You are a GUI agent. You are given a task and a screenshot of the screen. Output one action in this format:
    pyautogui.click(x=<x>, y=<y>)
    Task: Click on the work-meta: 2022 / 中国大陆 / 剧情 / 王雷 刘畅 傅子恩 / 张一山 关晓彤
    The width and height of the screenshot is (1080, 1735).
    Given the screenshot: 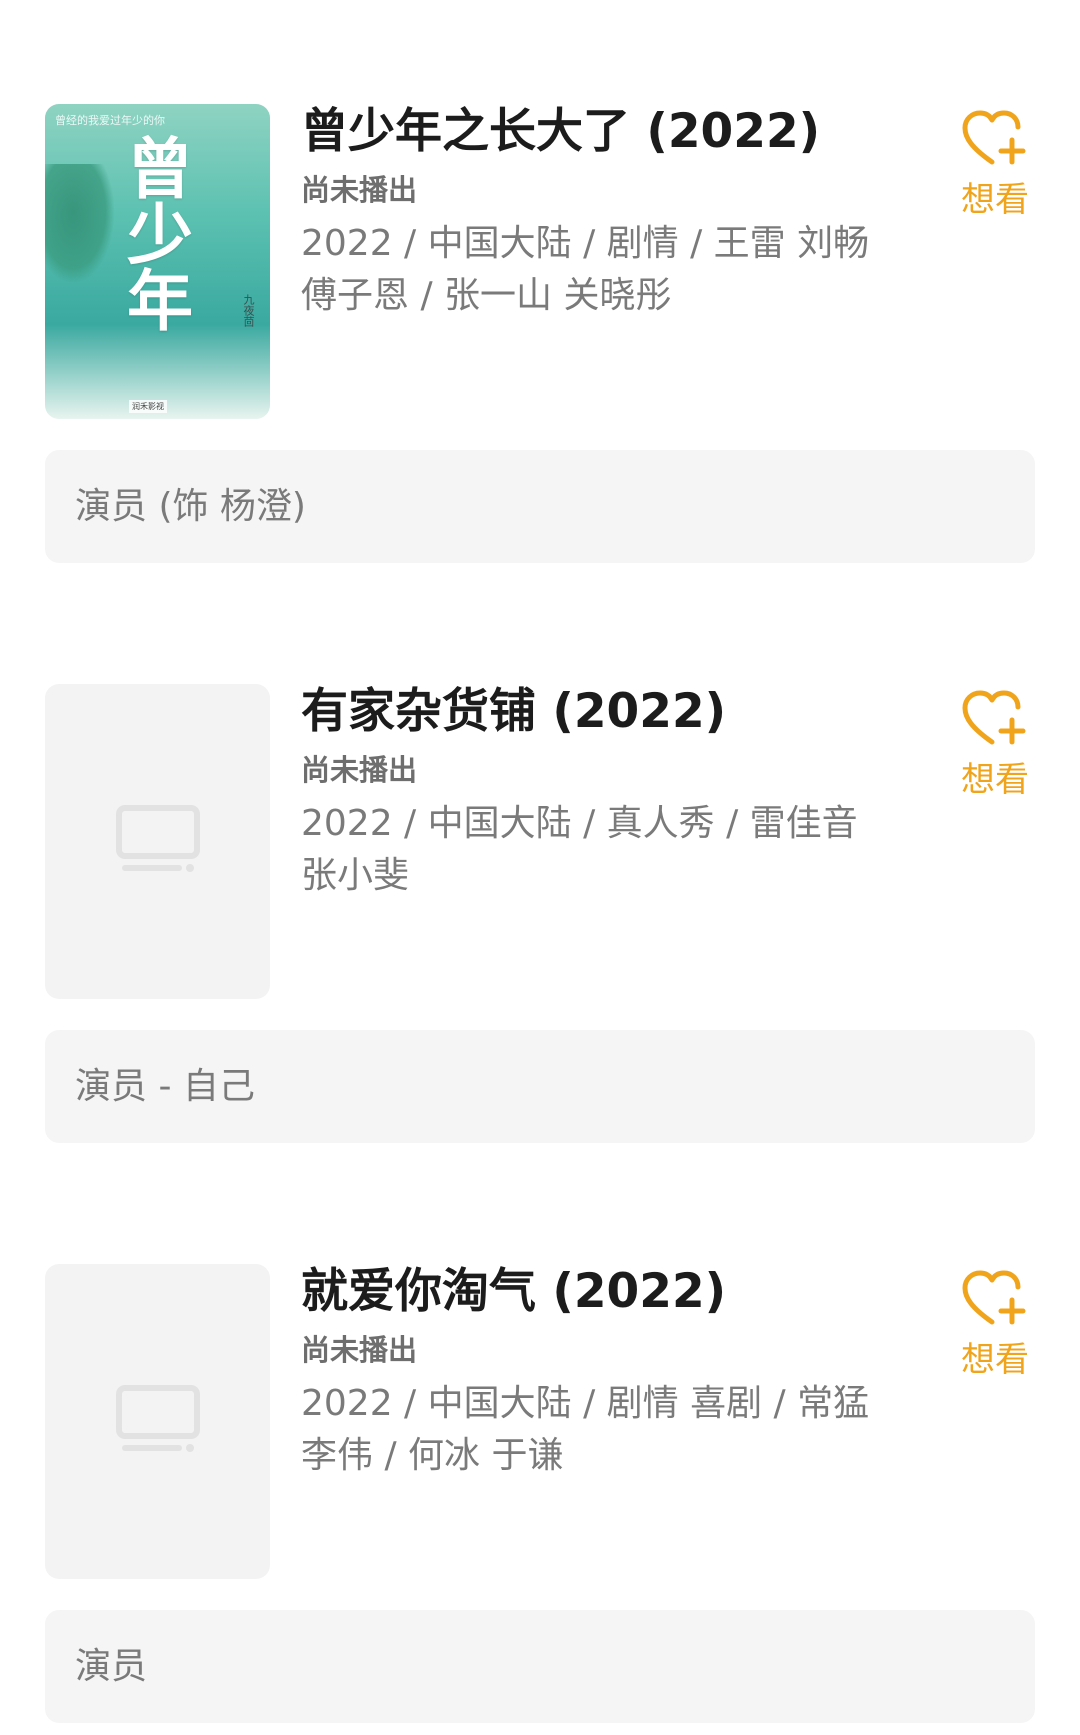 What is the action you would take?
    pyautogui.click(x=585, y=269)
    